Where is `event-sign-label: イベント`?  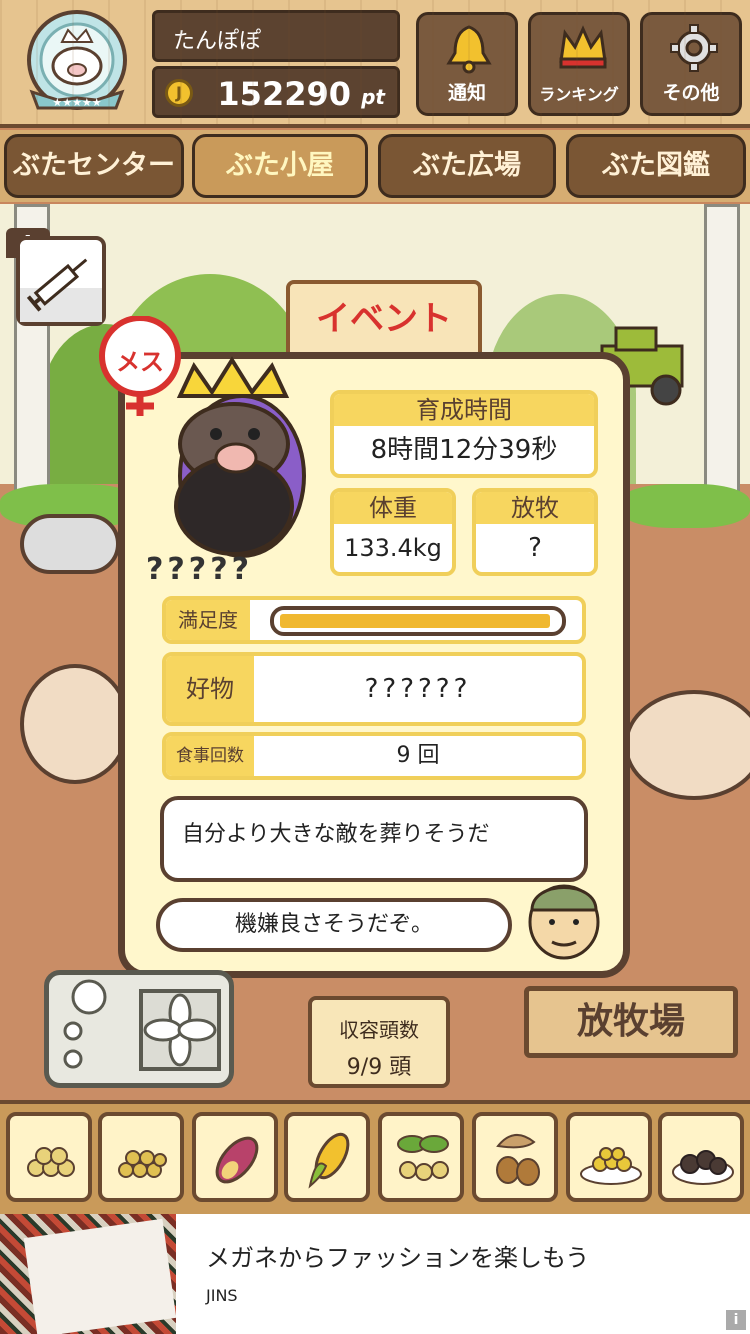 event-sign-label: イベント is located at coordinates (384, 319).